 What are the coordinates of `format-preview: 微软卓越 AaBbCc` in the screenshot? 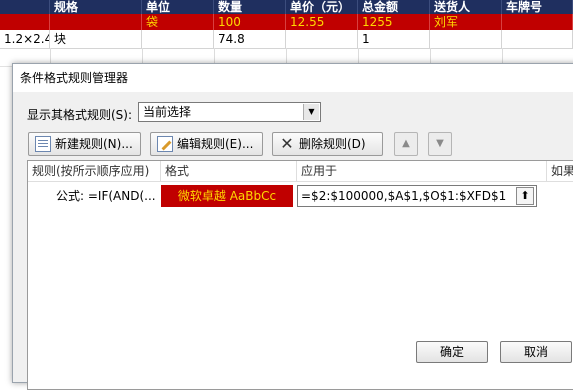 It's located at (227, 196).